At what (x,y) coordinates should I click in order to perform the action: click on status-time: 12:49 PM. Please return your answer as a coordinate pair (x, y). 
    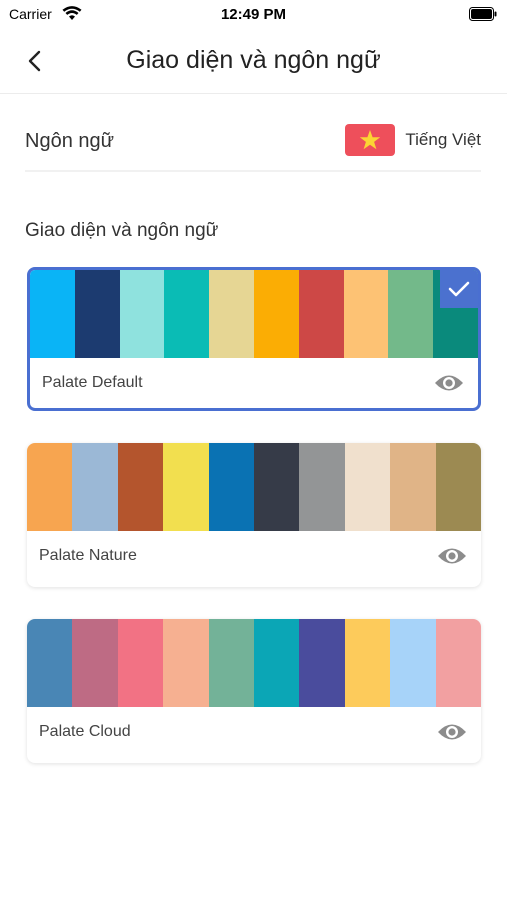
    Looking at the image, I should click on (253, 14).